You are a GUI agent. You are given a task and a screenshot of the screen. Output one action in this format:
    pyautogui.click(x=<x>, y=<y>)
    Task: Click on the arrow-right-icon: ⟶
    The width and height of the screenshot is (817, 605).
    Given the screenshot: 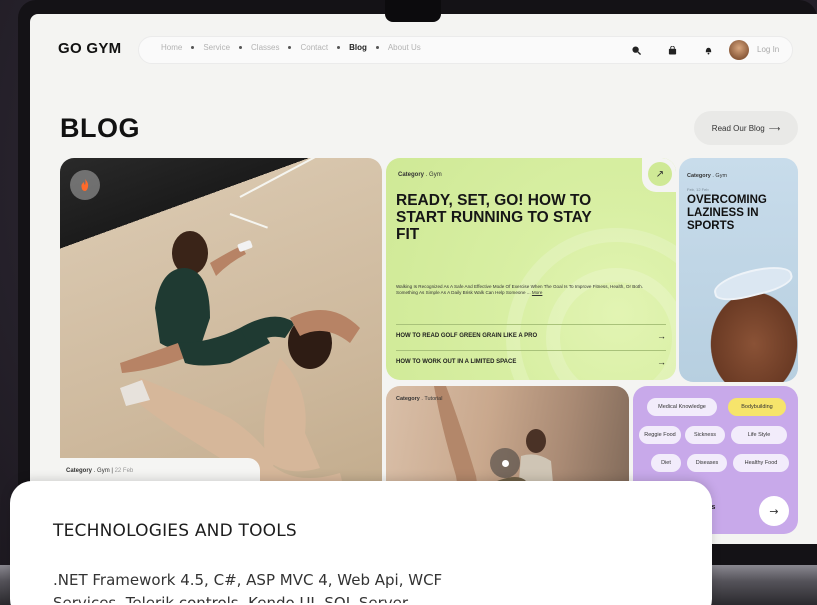 What is the action you would take?
    pyautogui.click(x=774, y=128)
    